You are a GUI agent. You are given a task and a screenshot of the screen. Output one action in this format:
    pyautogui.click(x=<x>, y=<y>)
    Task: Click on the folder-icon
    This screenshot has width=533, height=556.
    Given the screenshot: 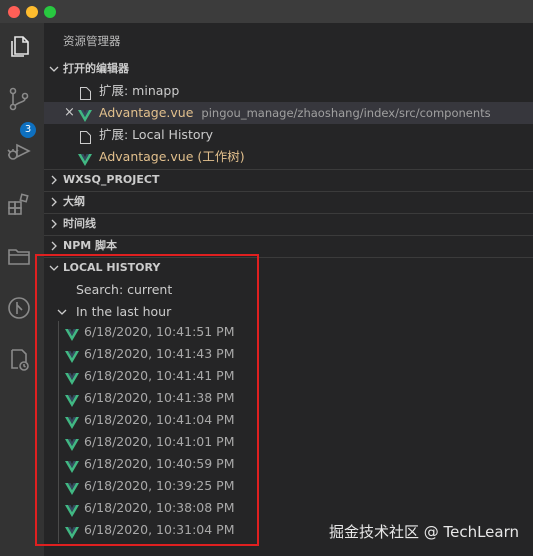 What is the action you would take?
    pyautogui.click(x=19, y=256)
    